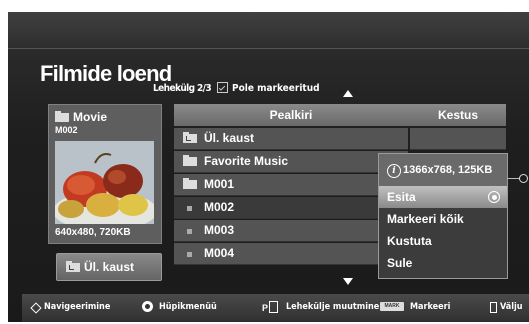 This screenshot has width=529, height=324. Describe the element at coordinates (222, 87) in the screenshot. I see `checkbox-icon` at that location.